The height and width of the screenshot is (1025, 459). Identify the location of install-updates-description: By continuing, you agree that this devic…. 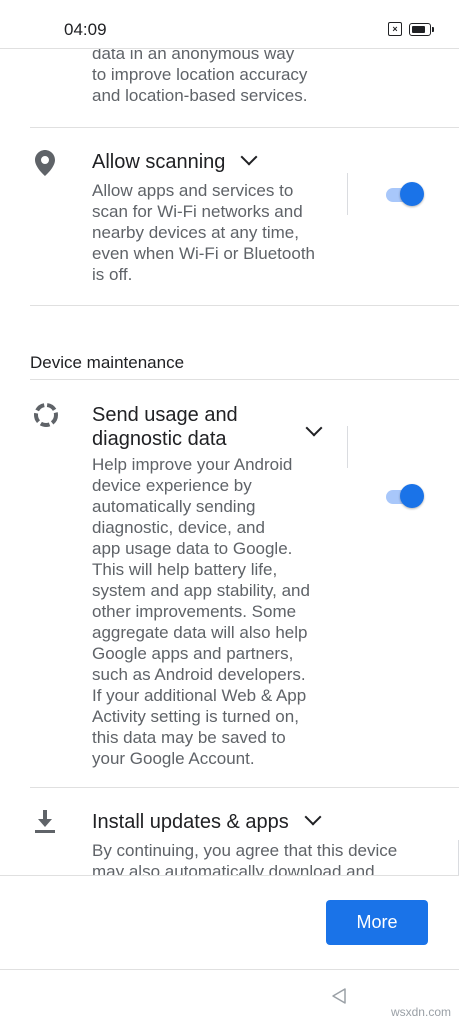
(245, 858).